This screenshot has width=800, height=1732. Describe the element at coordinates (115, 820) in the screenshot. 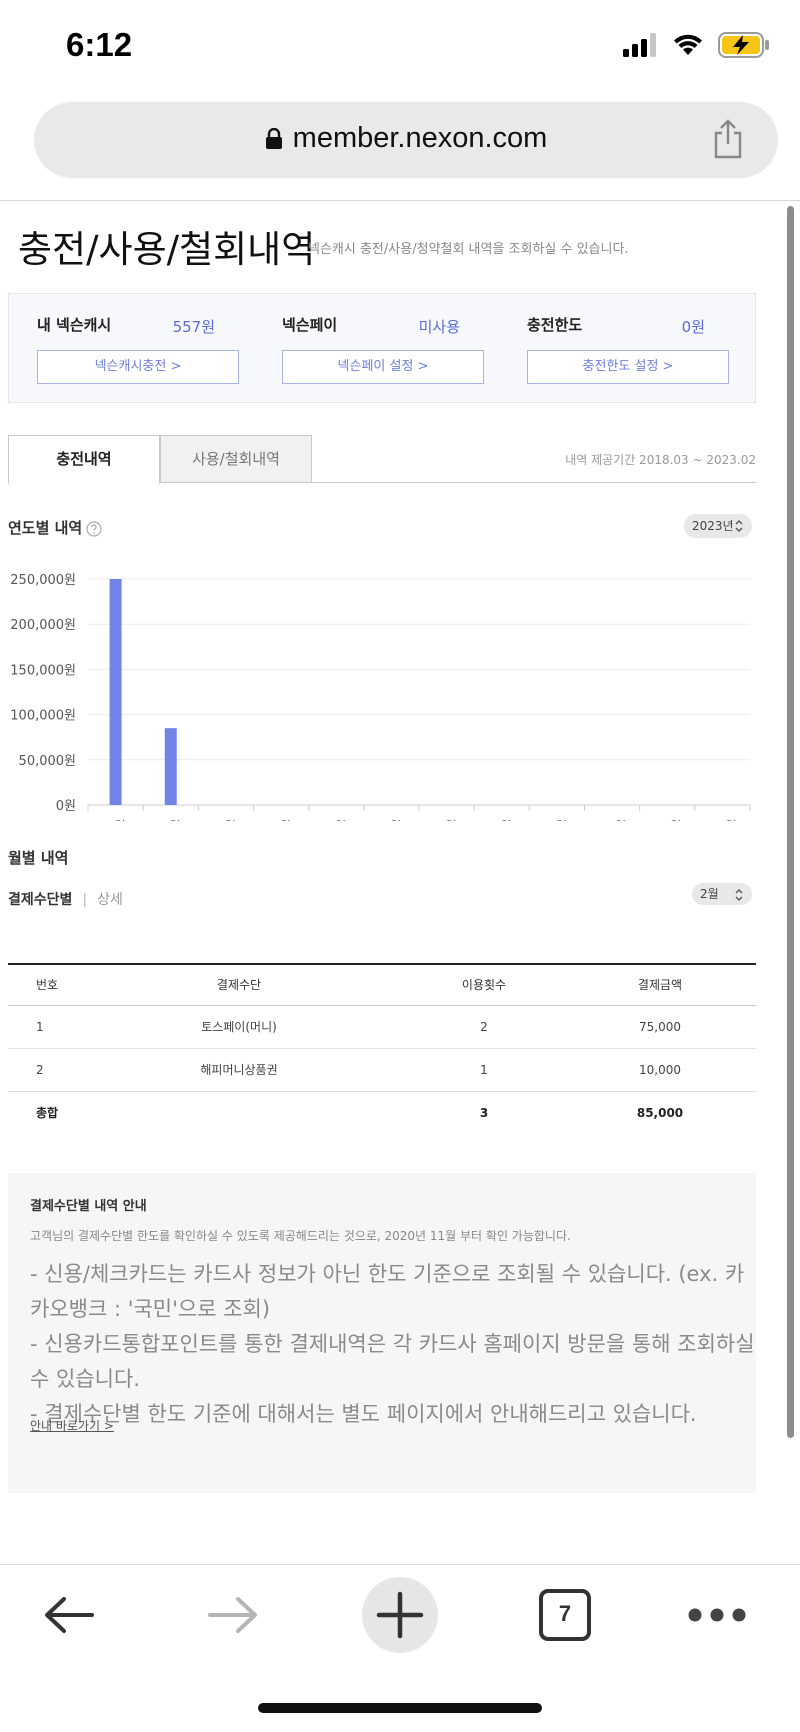

I see `chart-x-tick-label: 1월` at that location.